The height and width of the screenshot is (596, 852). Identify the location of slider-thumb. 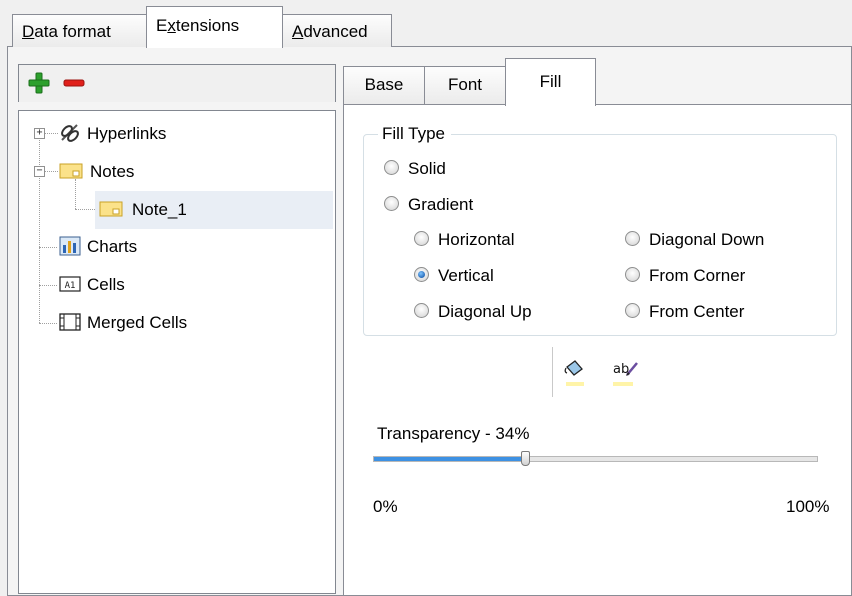
(525, 458).